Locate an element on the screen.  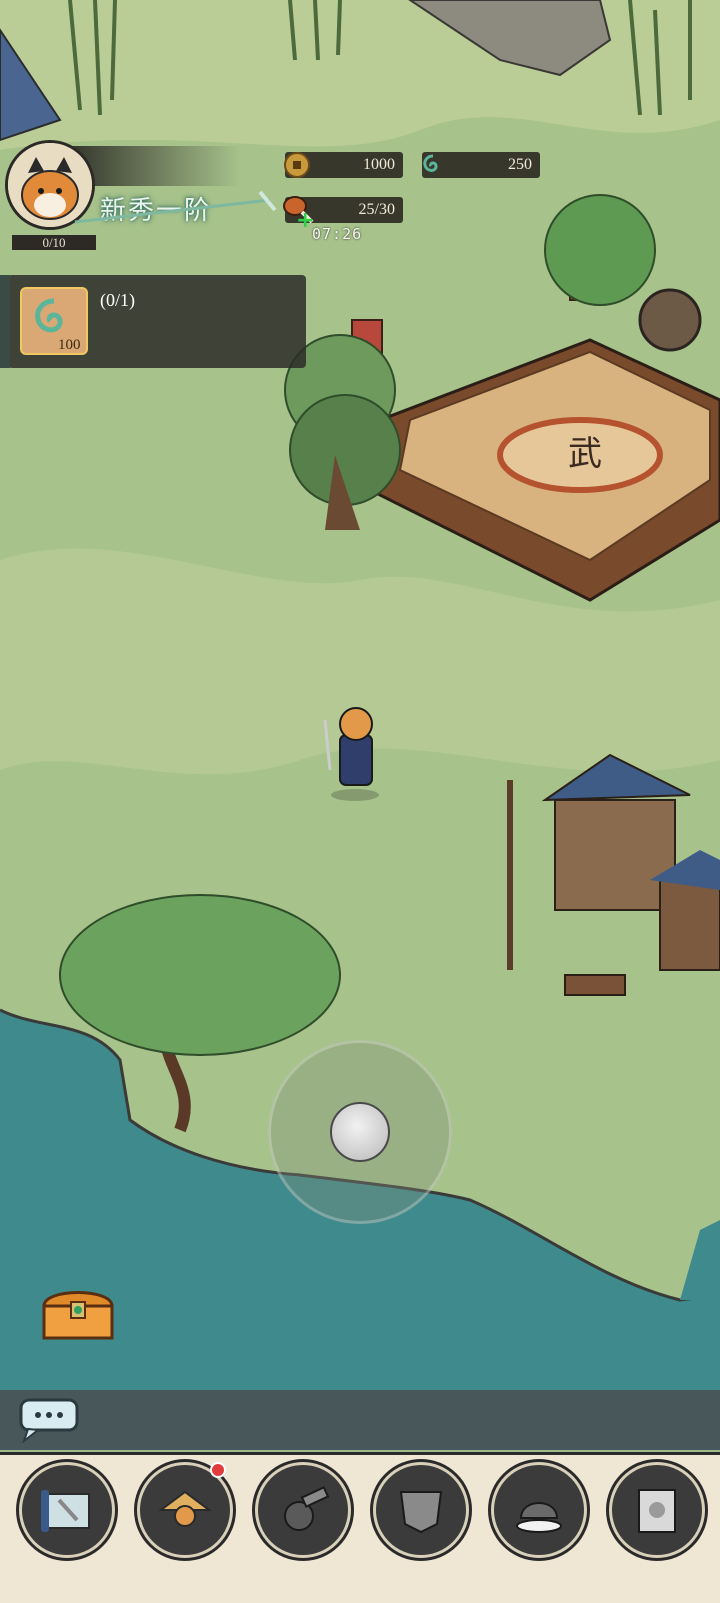
scroll-map-icon is located at coordinates (65, 1511).